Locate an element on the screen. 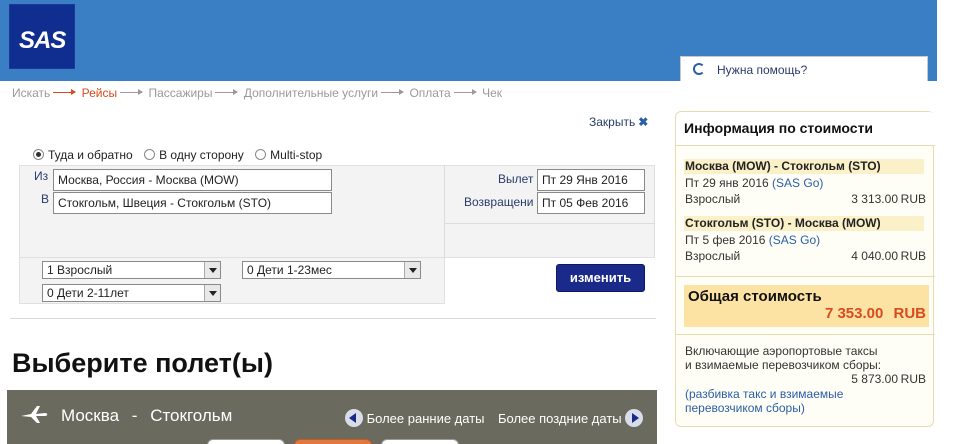 Image resolution: width=960 pixels, height=444 pixels. infants-value: 0 Дети 1-23мес is located at coordinates (289, 270).